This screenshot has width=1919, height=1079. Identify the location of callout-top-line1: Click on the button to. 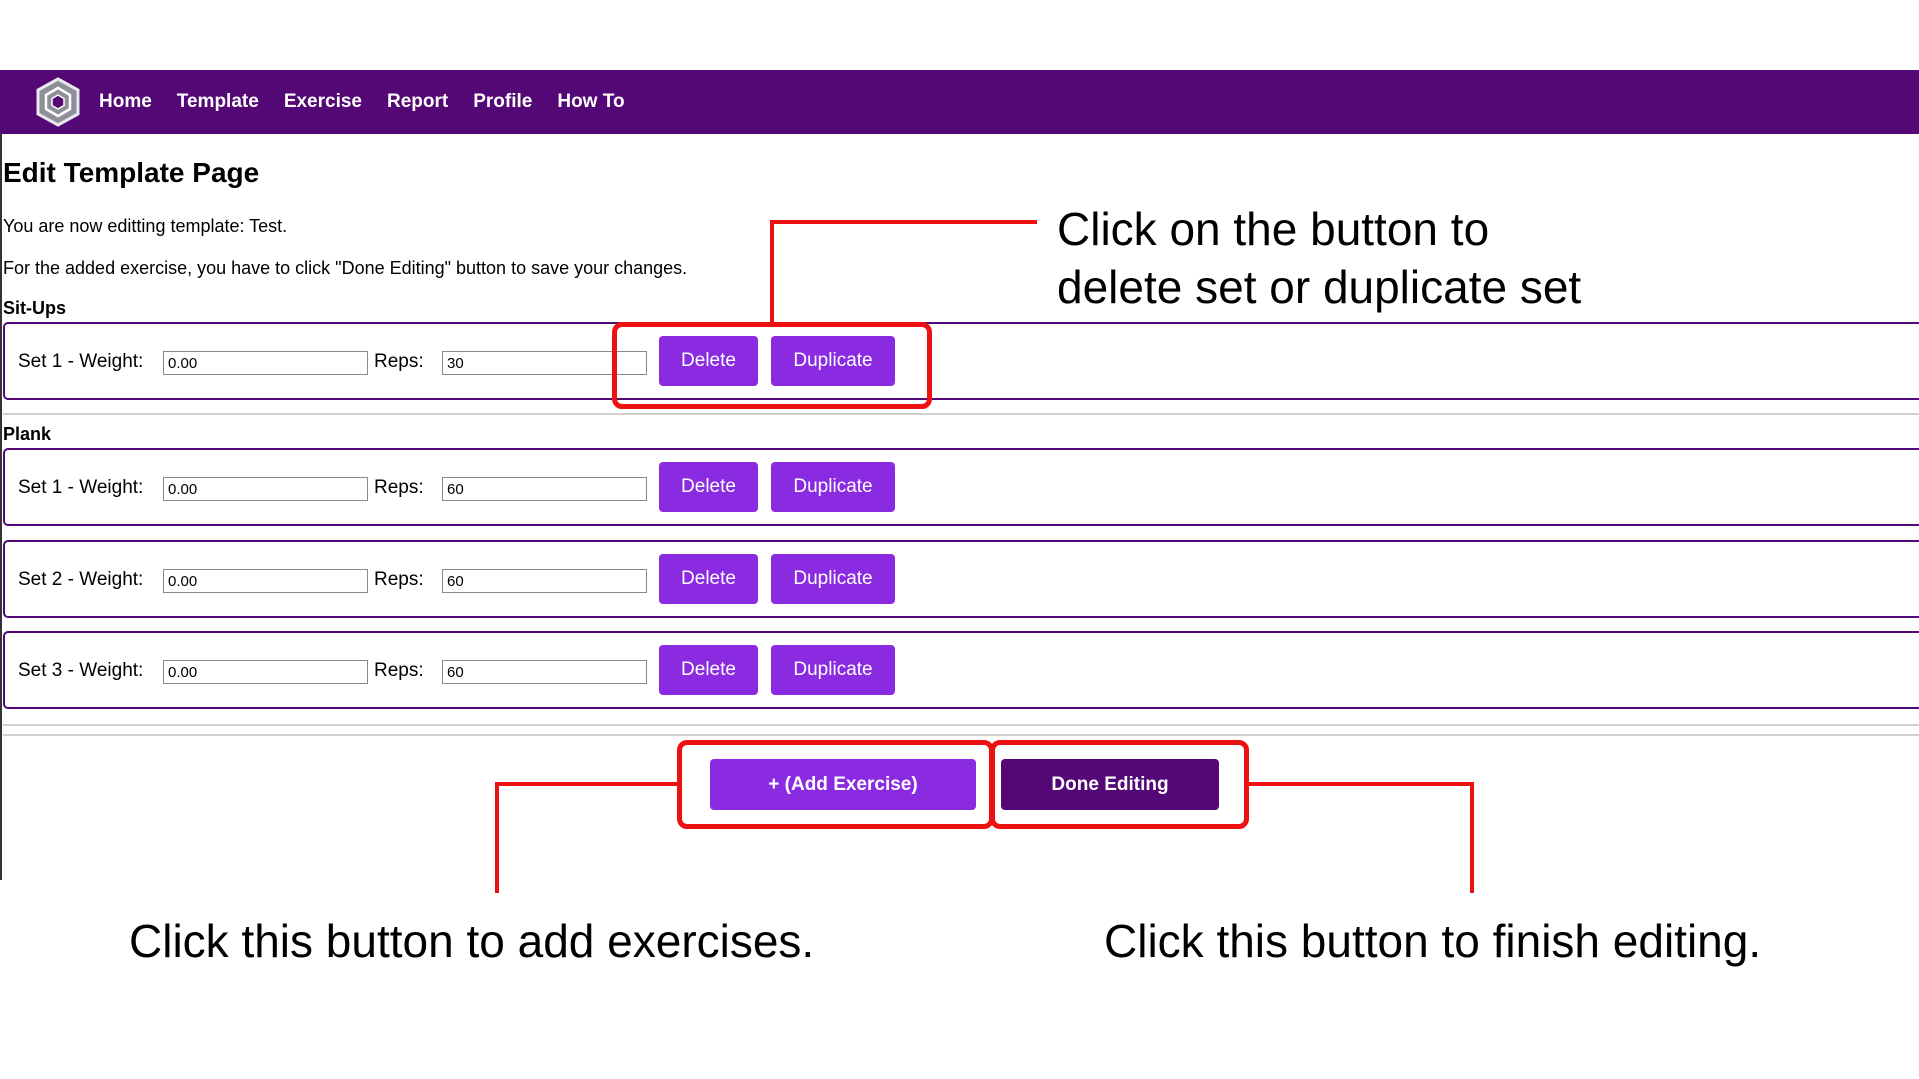
(1273, 229).